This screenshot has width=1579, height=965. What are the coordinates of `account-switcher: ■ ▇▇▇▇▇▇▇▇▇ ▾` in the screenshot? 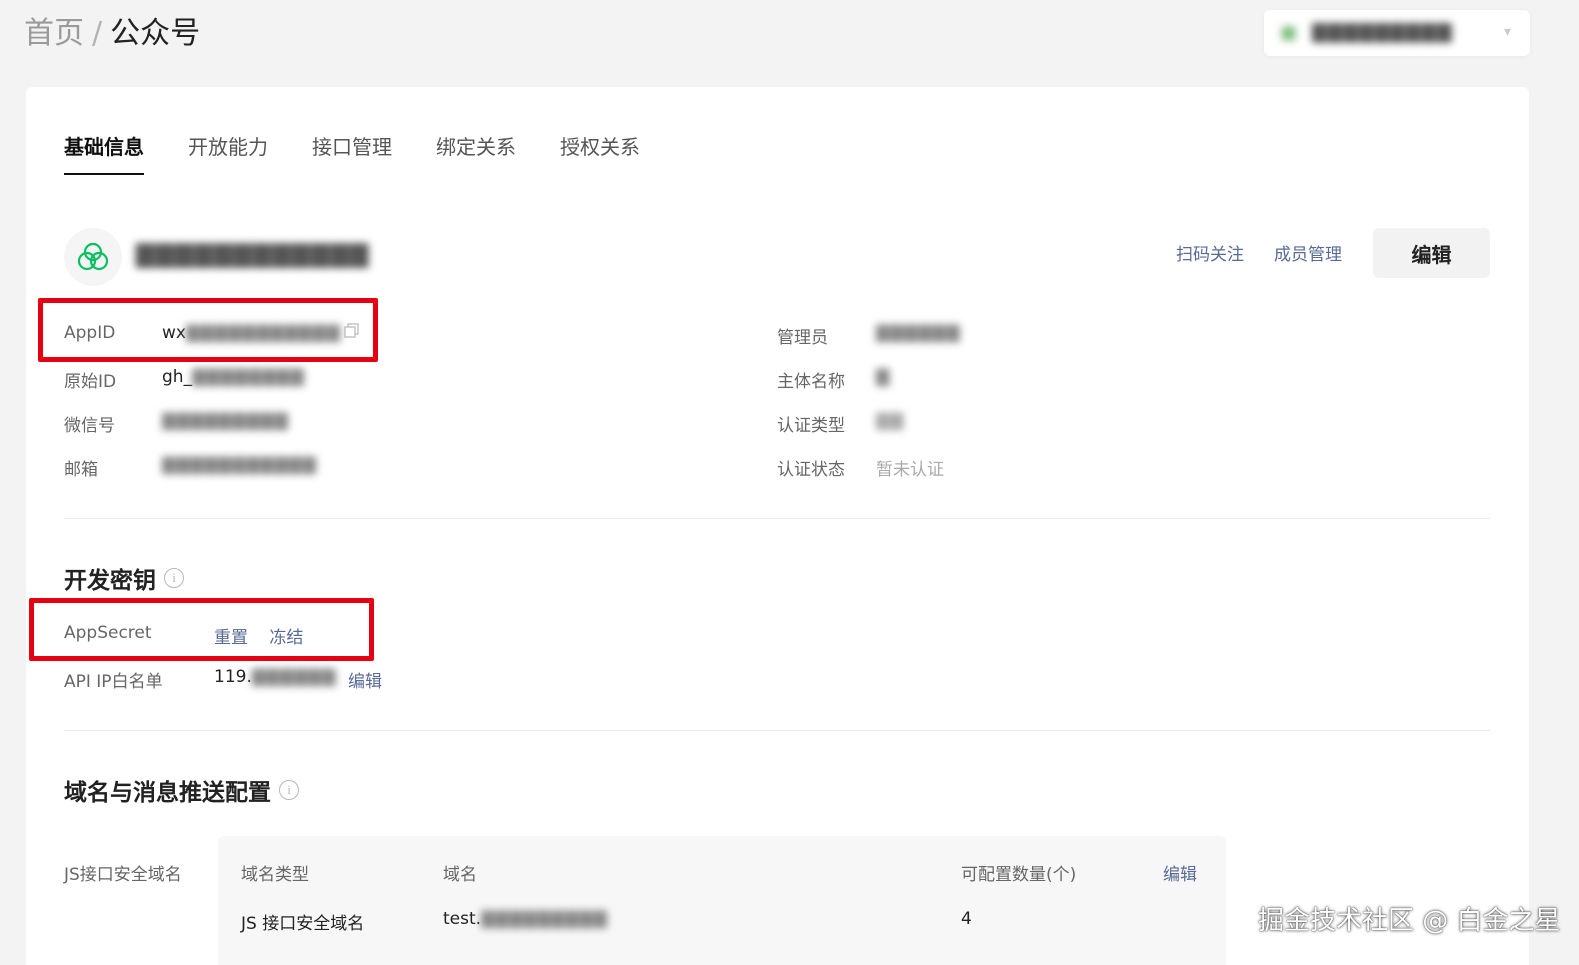 It's located at (1397, 33).